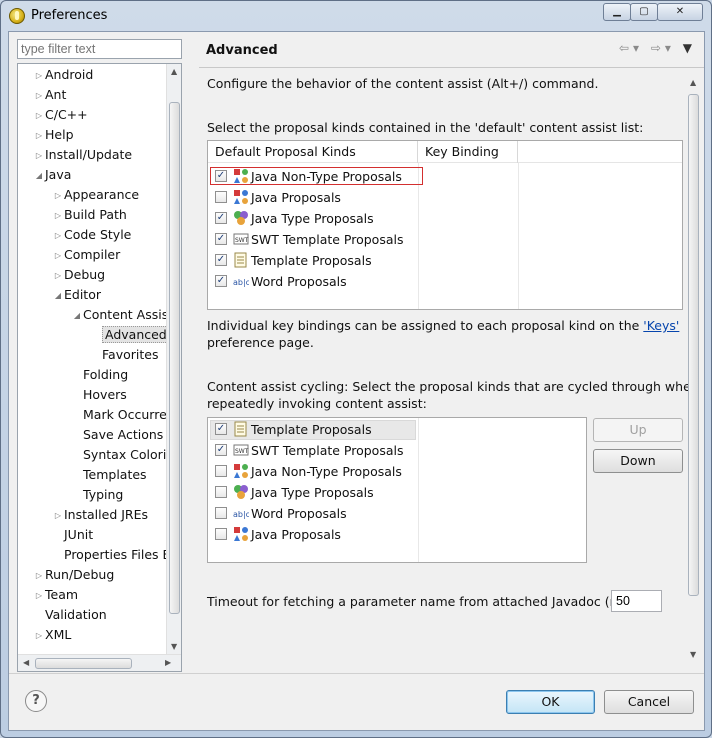  Describe the element at coordinates (58, 634) in the screenshot. I see `tree-item-label: XML` at that location.